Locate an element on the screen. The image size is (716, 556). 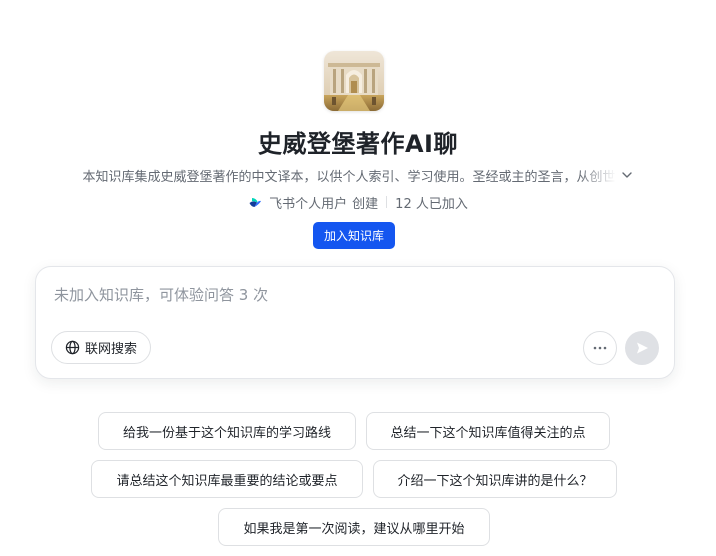
more-horizontal-icon is located at coordinates (600, 348).